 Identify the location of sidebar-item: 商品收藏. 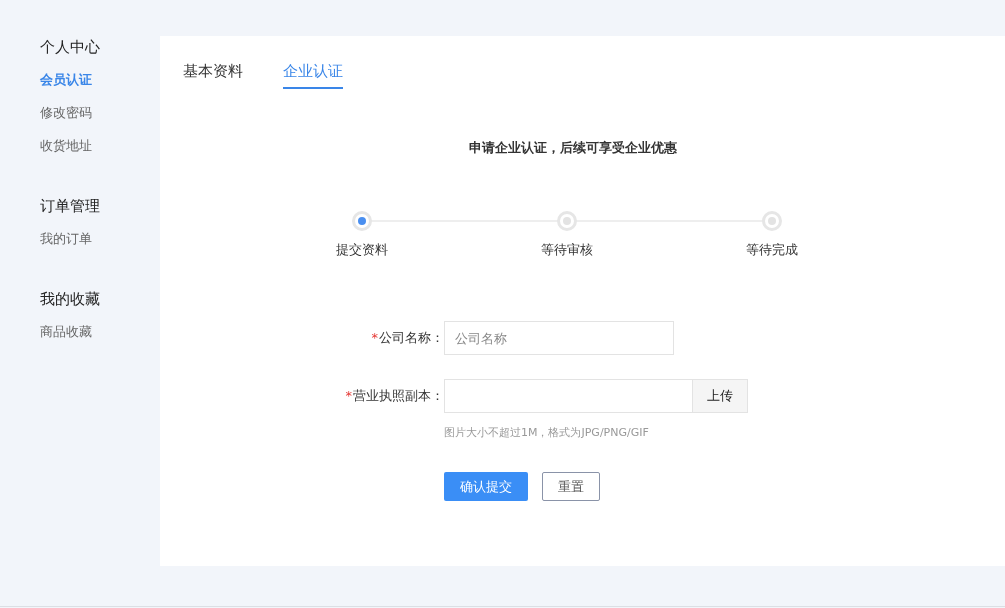
(66, 338).